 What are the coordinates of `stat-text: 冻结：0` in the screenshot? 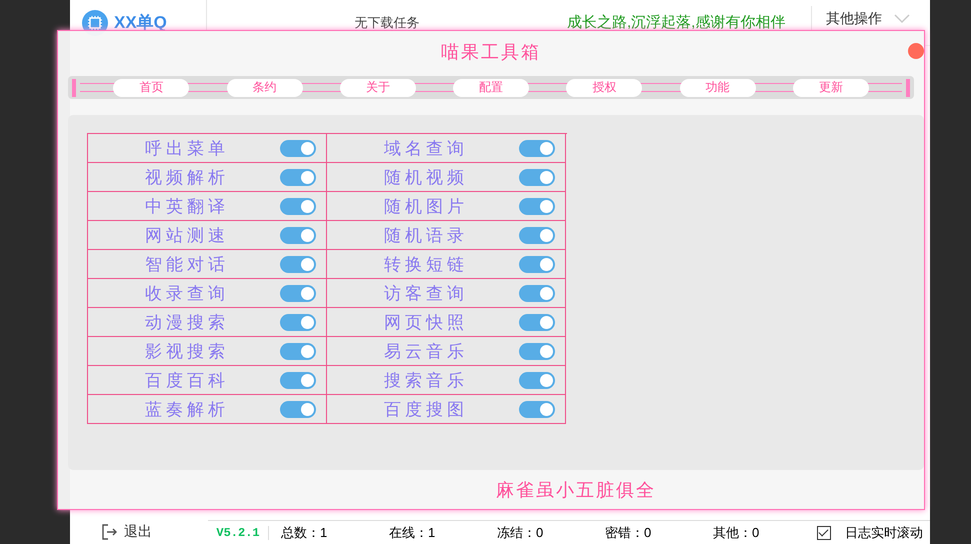 It's located at (520, 533).